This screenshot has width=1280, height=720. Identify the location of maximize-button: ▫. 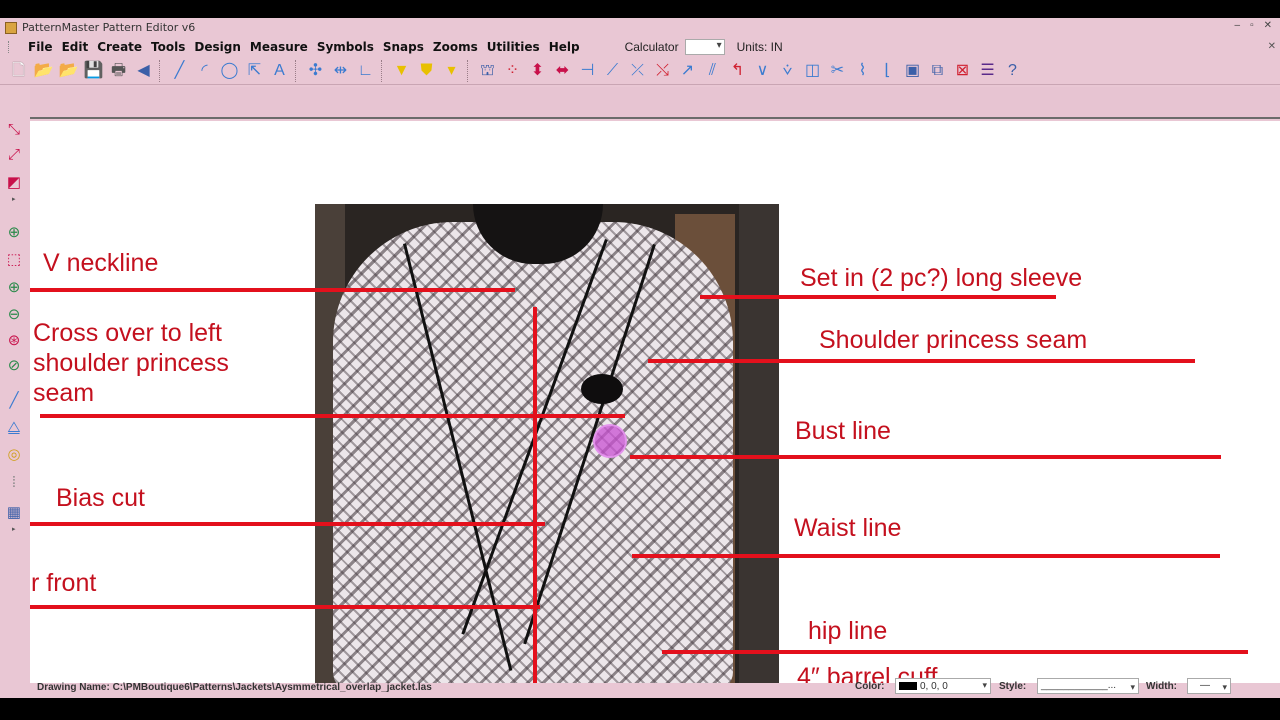
(1252, 25).